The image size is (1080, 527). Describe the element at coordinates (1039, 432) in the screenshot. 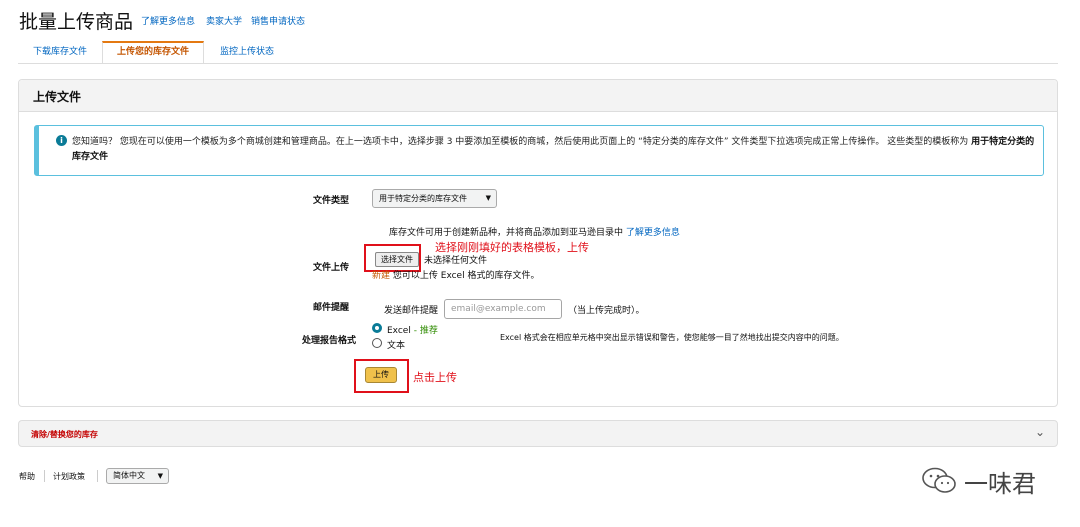

I see `chevron-down-icon: ⌄` at that location.